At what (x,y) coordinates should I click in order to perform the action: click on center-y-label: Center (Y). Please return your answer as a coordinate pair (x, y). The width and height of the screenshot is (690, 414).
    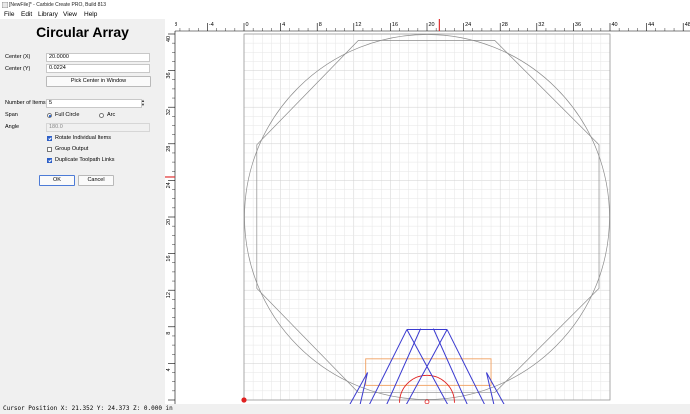
    Looking at the image, I should click on (18, 69).